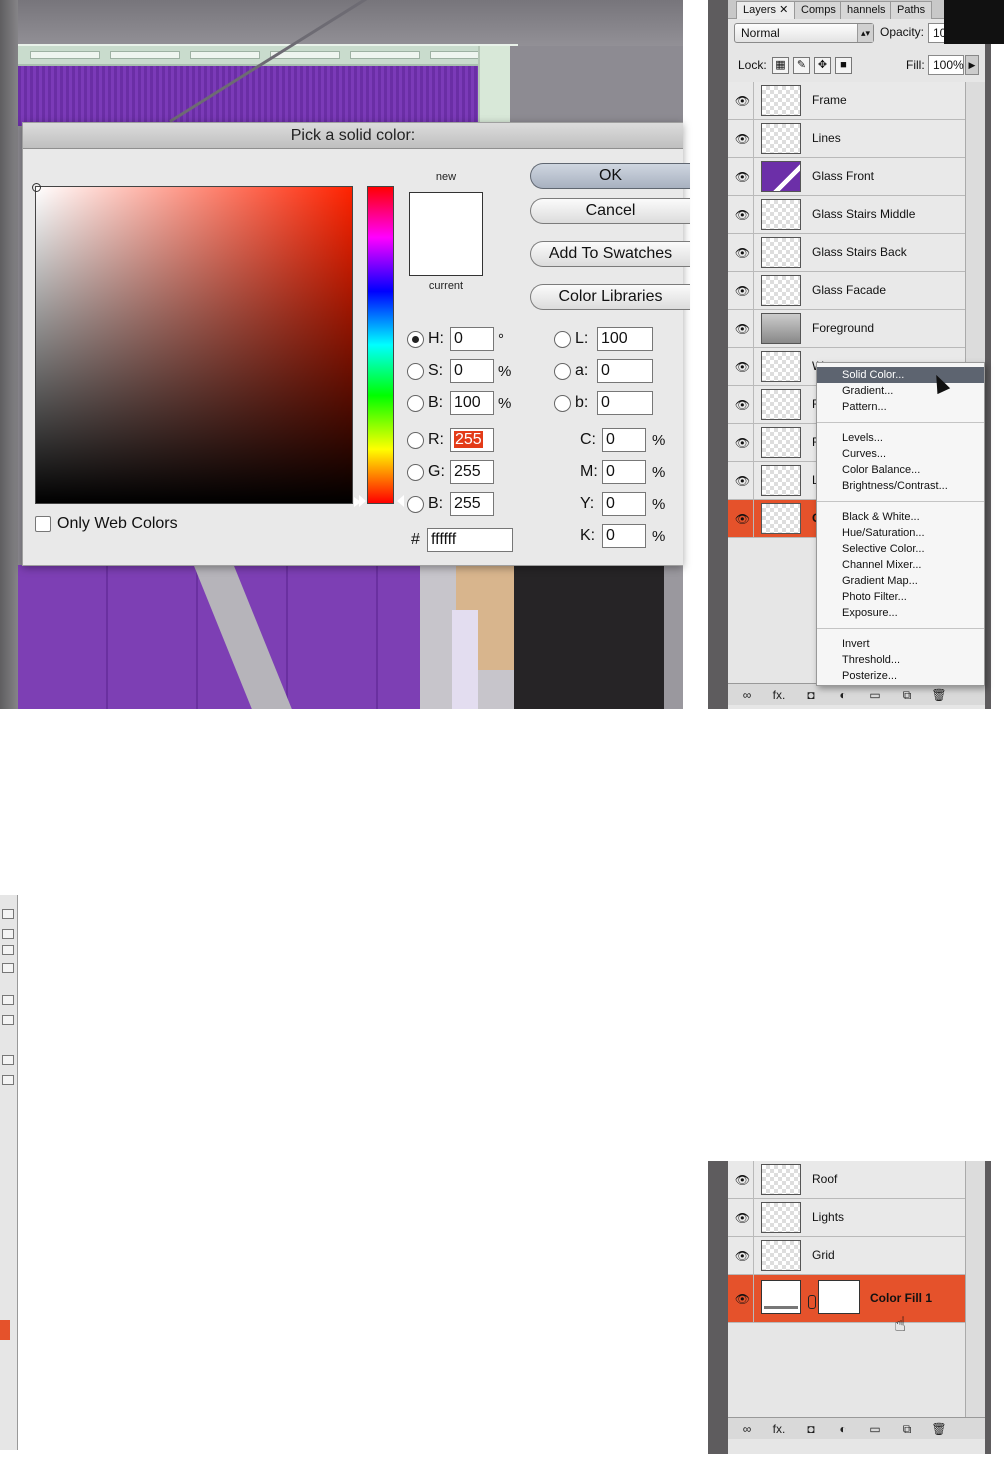 The height and width of the screenshot is (1465, 1004). Describe the element at coordinates (43, 524) in the screenshot. I see `only-web-colors-checkbox` at that location.